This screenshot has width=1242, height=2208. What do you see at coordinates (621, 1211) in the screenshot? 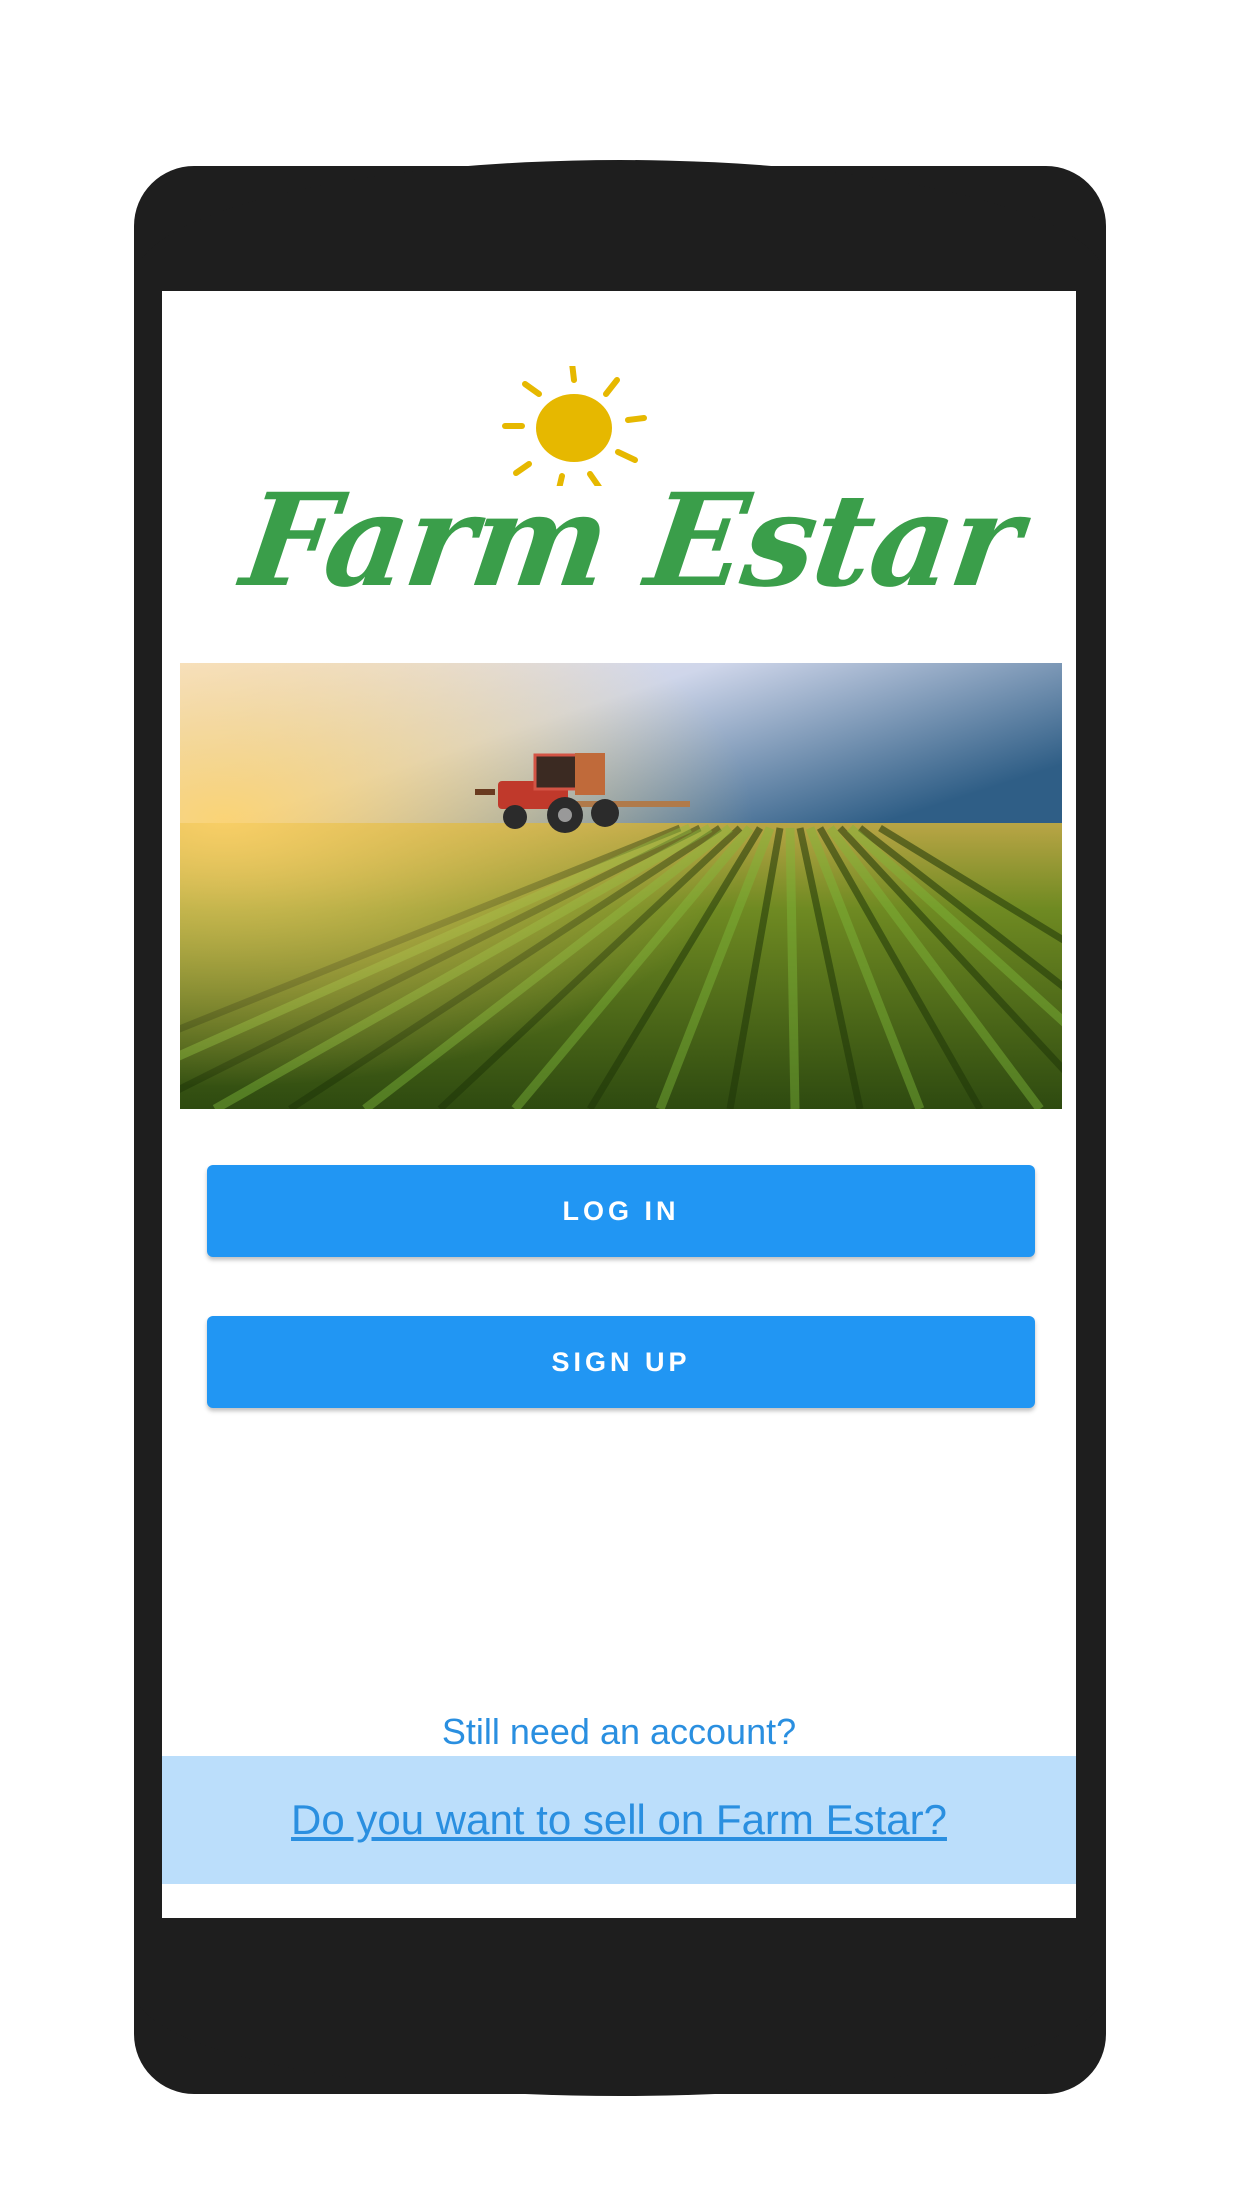
I see `login-button: LOG IN` at bounding box center [621, 1211].